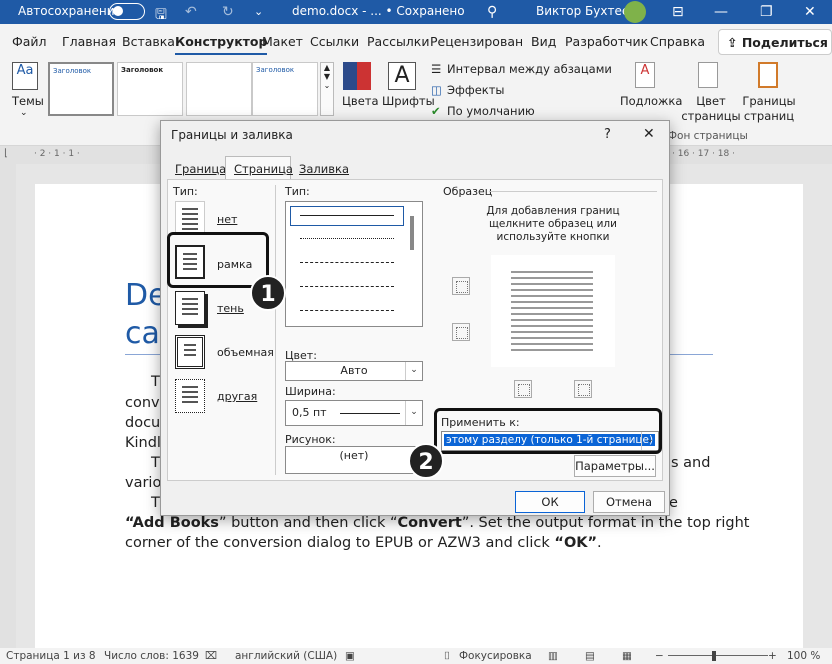 The width and height of the screenshot is (832, 664). Describe the element at coordinates (28, 101) in the screenshot. I see `themes-label: Темы` at that location.